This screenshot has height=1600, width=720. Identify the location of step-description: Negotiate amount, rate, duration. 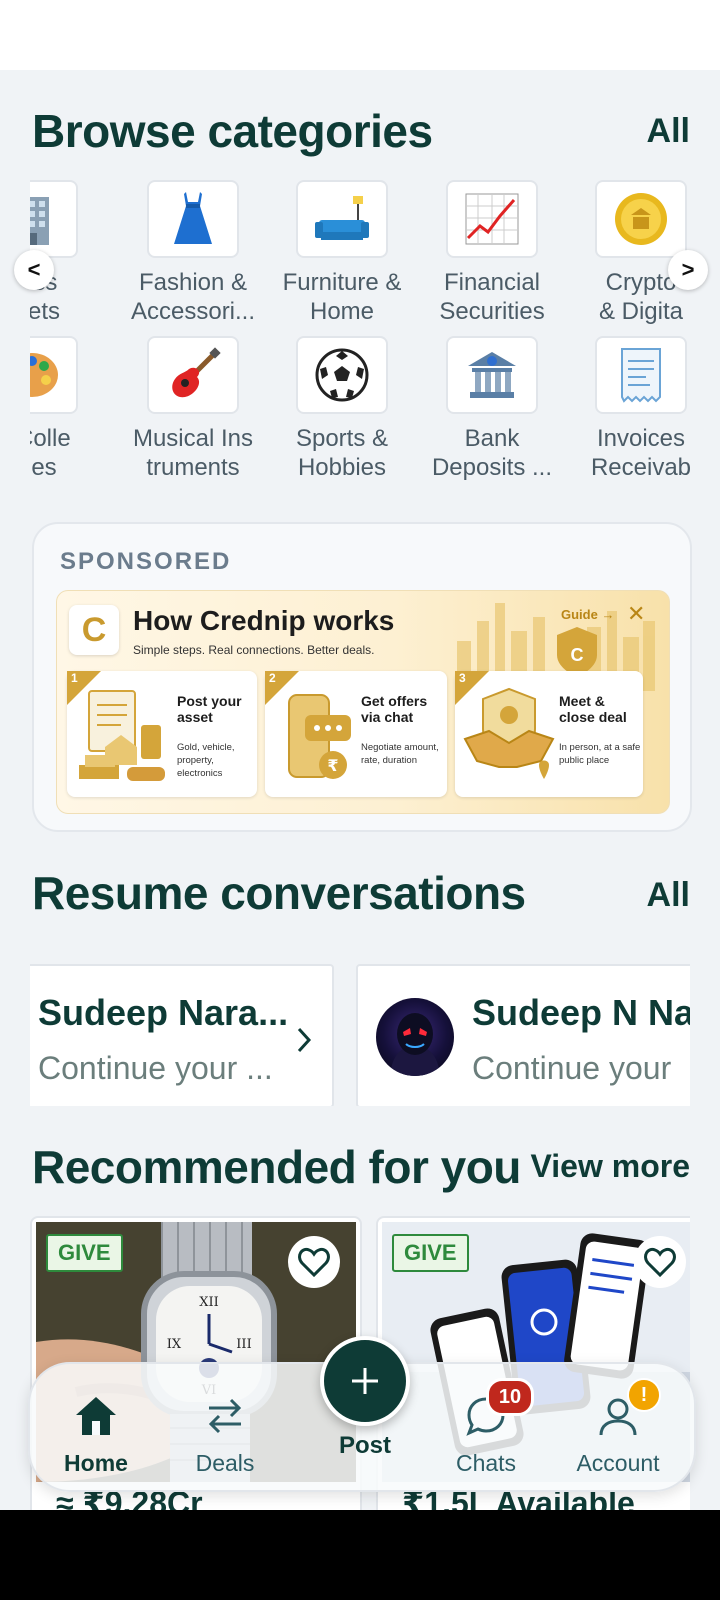
(400, 754).